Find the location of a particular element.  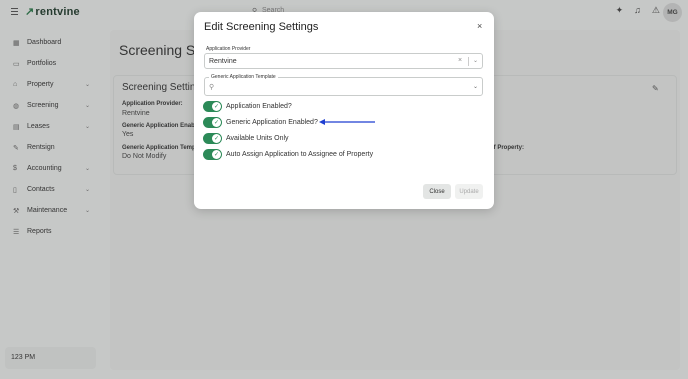

search-icon: ⚲ is located at coordinates (212, 87).